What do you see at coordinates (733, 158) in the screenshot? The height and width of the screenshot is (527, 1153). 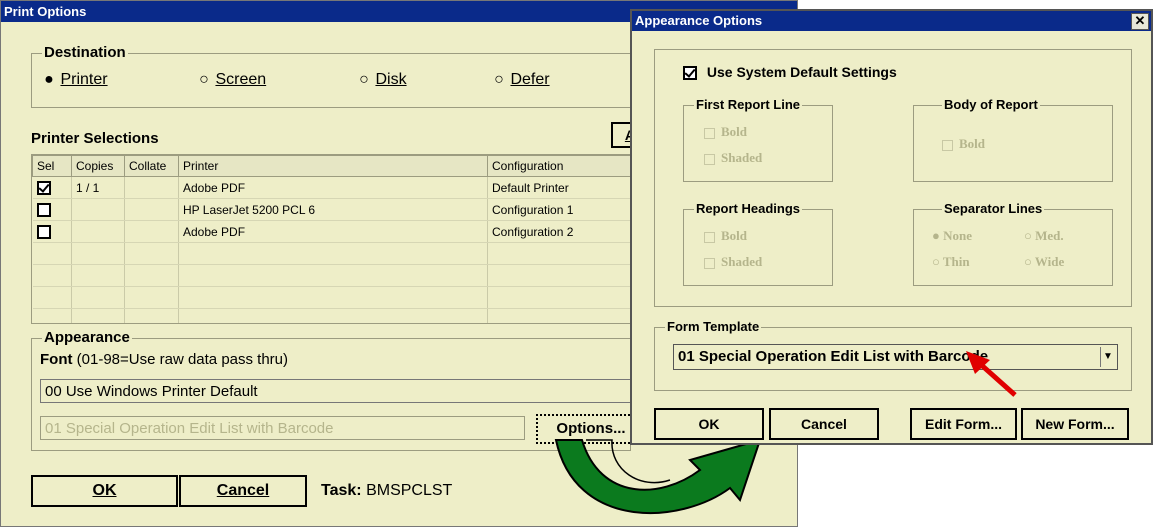 I see `first-line-shaded-checkbox: Shaded` at bounding box center [733, 158].